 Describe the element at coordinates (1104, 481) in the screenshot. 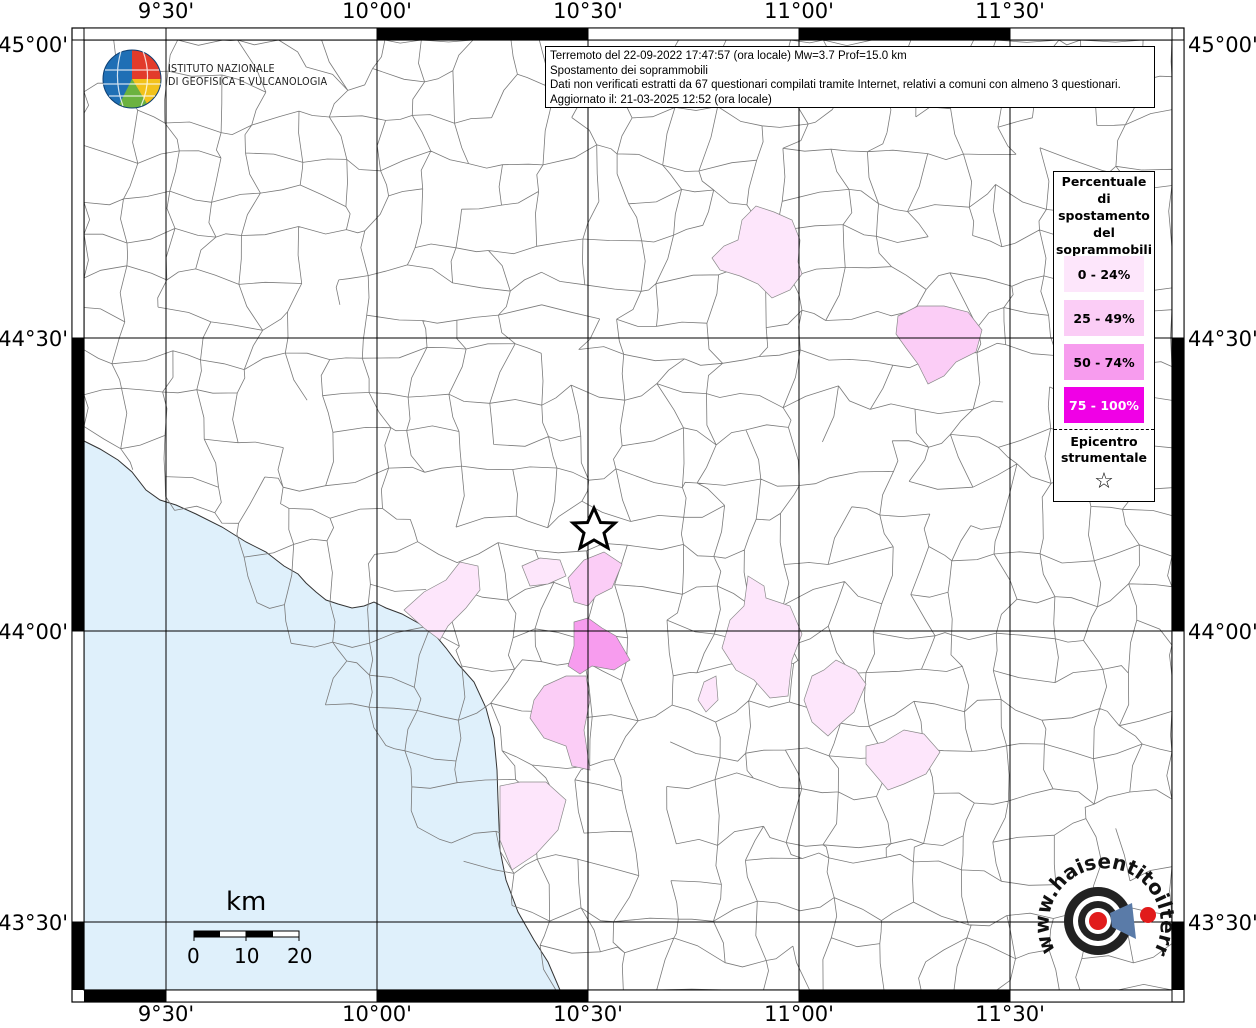

I see `legend-star-icon: ☆` at that location.